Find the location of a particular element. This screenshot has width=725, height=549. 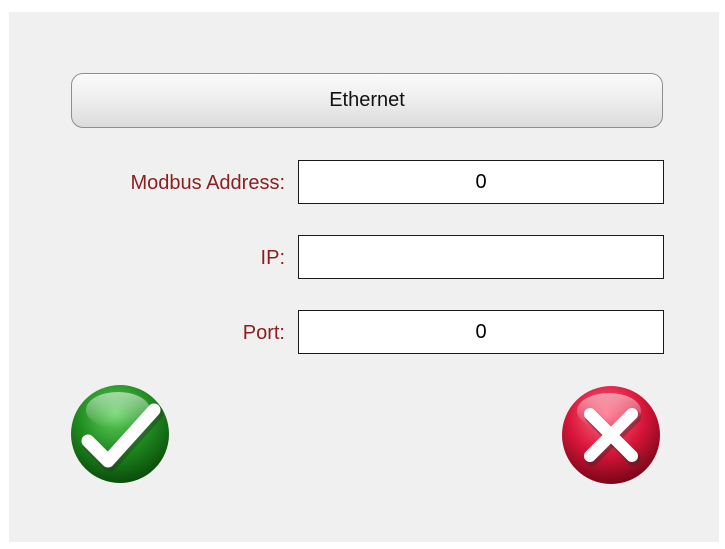

ip-input is located at coordinates (481, 257).